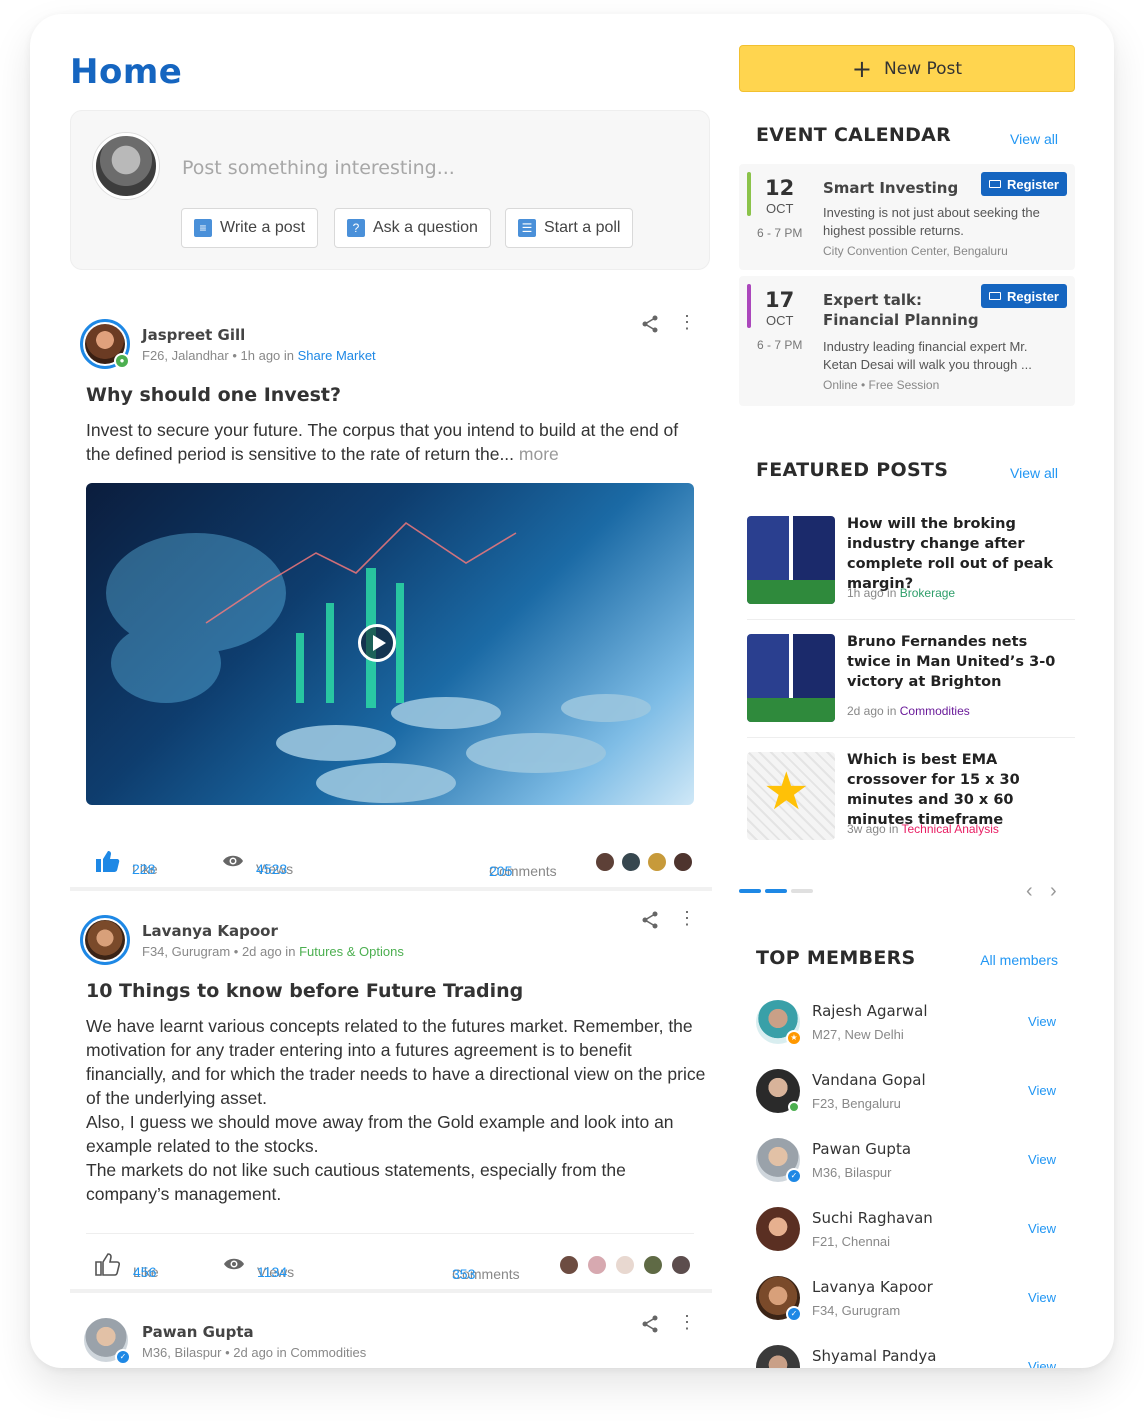  I want to click on play-icon, so click(377, 643).